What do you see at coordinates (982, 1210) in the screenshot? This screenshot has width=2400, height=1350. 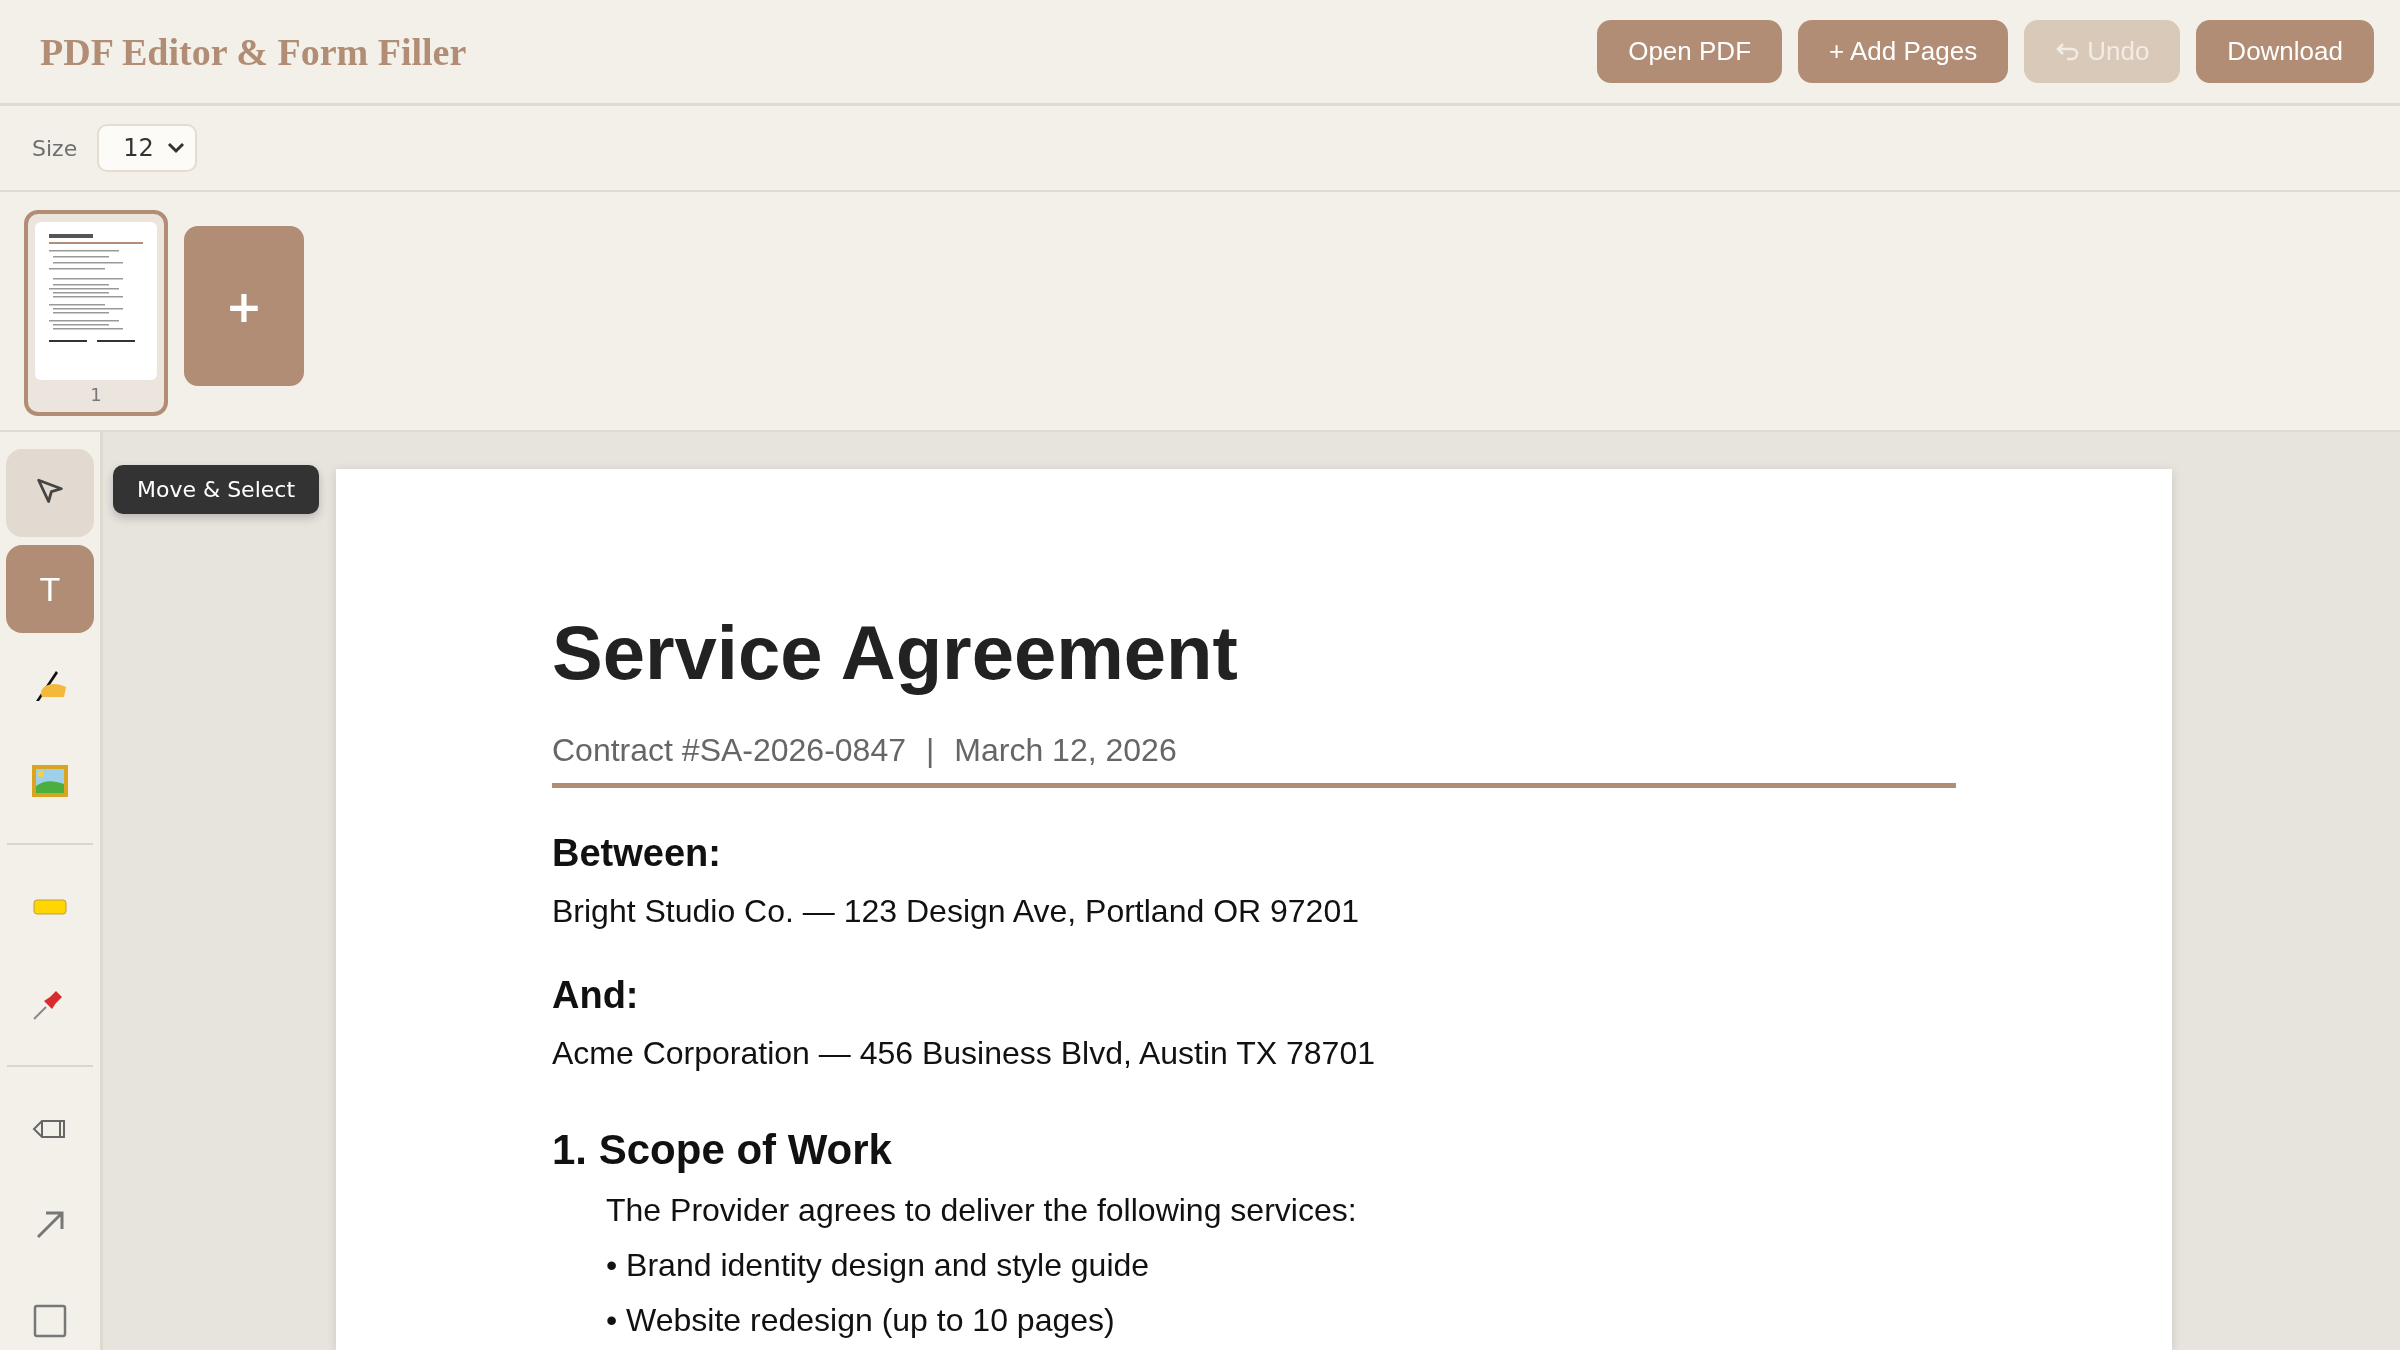 I see `paragraph: The Provider agrees to deliver the following services:` at bounding box center [982, 1210].